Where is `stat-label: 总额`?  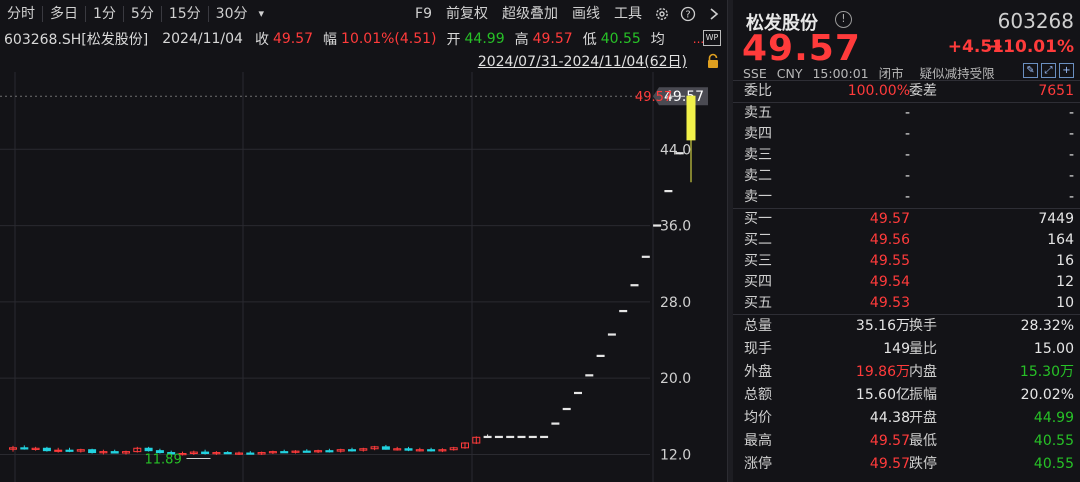 stat-label: 总额 is located at coordinates (758, 395).